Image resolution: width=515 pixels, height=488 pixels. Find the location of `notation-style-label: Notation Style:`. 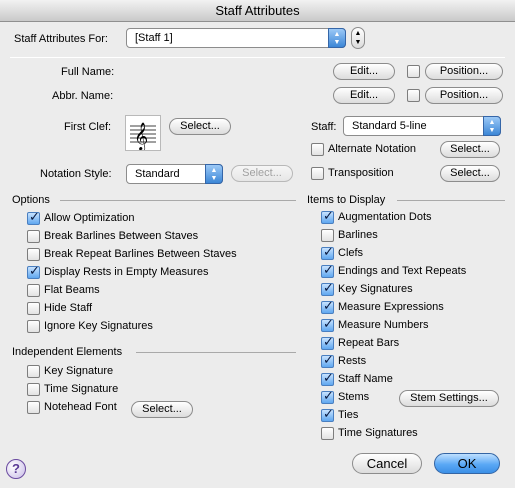

notation-style-label: Notation Style: is located at coordinates (76, 174).